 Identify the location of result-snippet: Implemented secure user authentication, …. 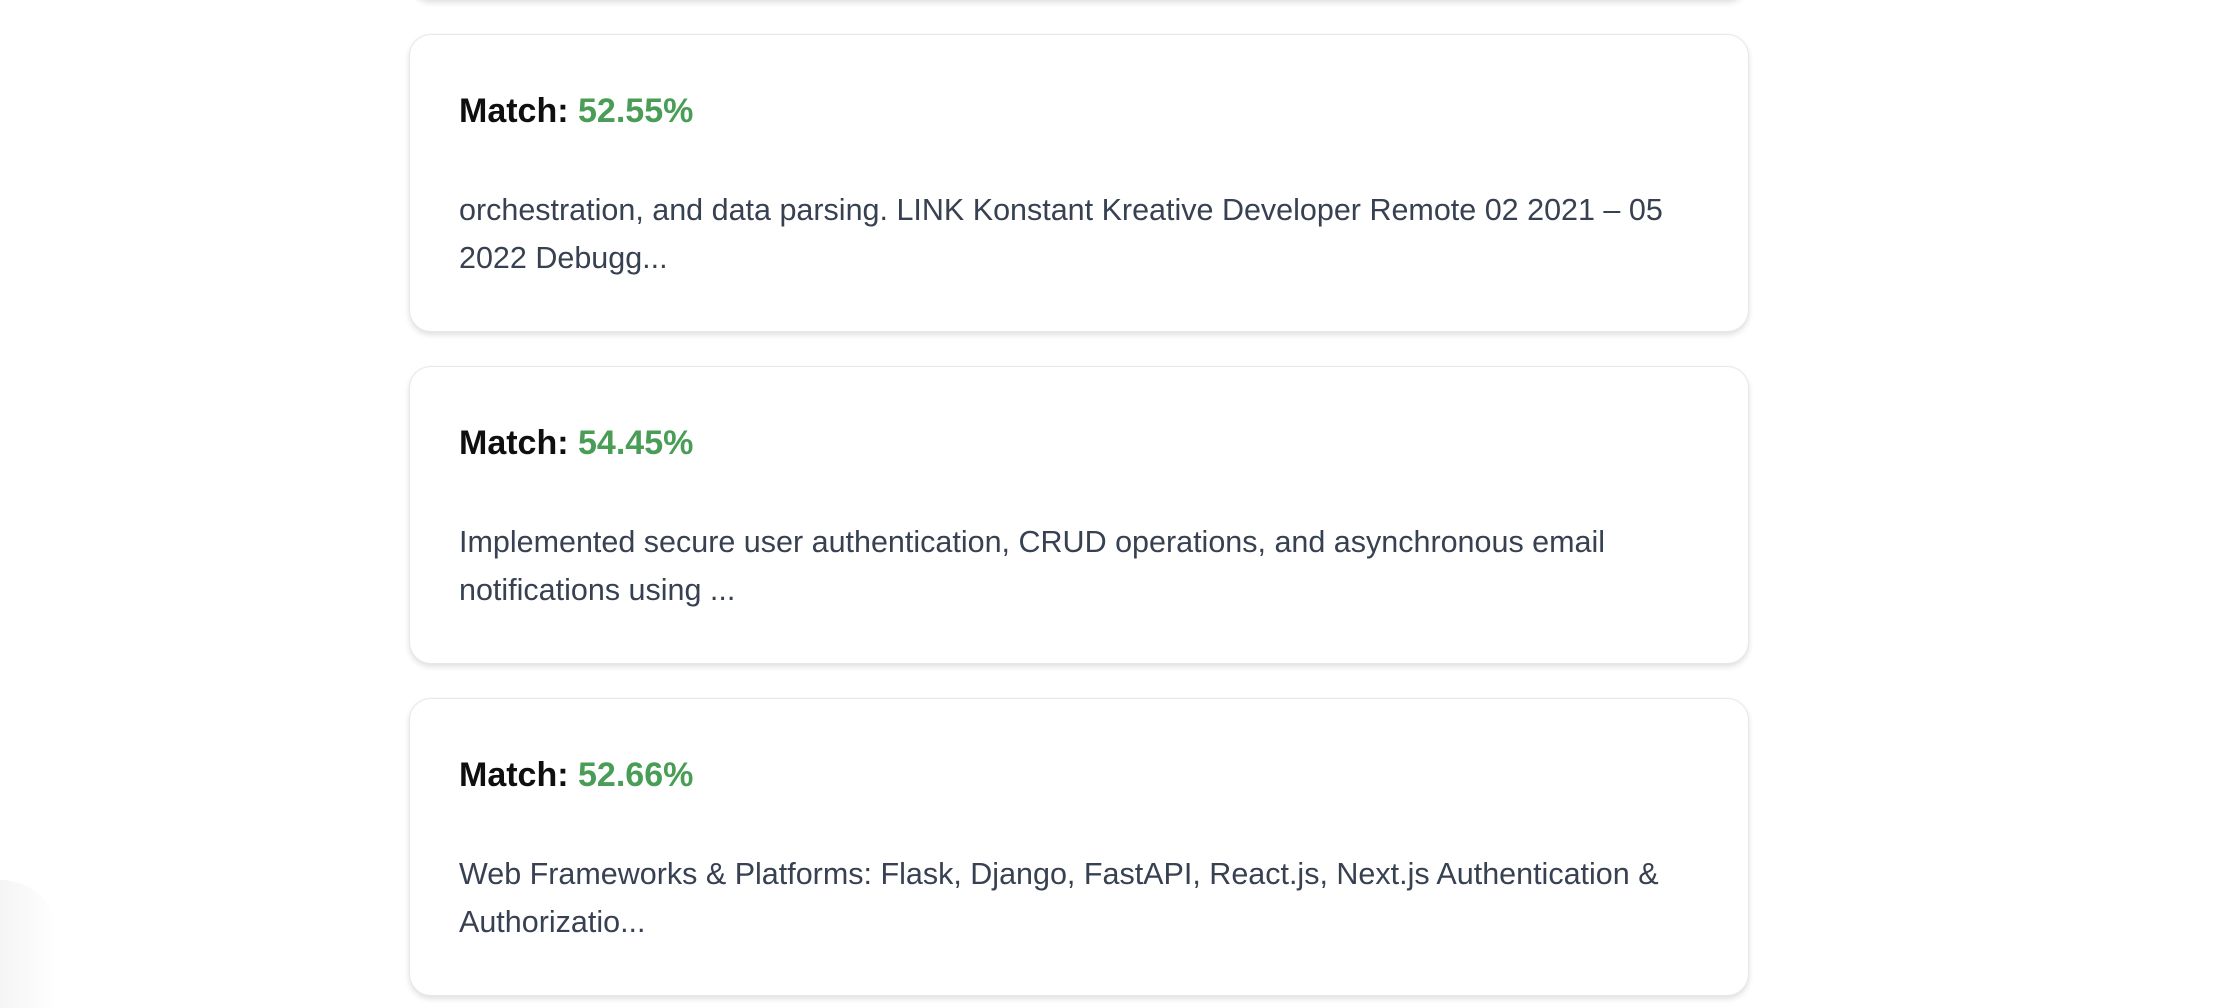
(1032, 566).